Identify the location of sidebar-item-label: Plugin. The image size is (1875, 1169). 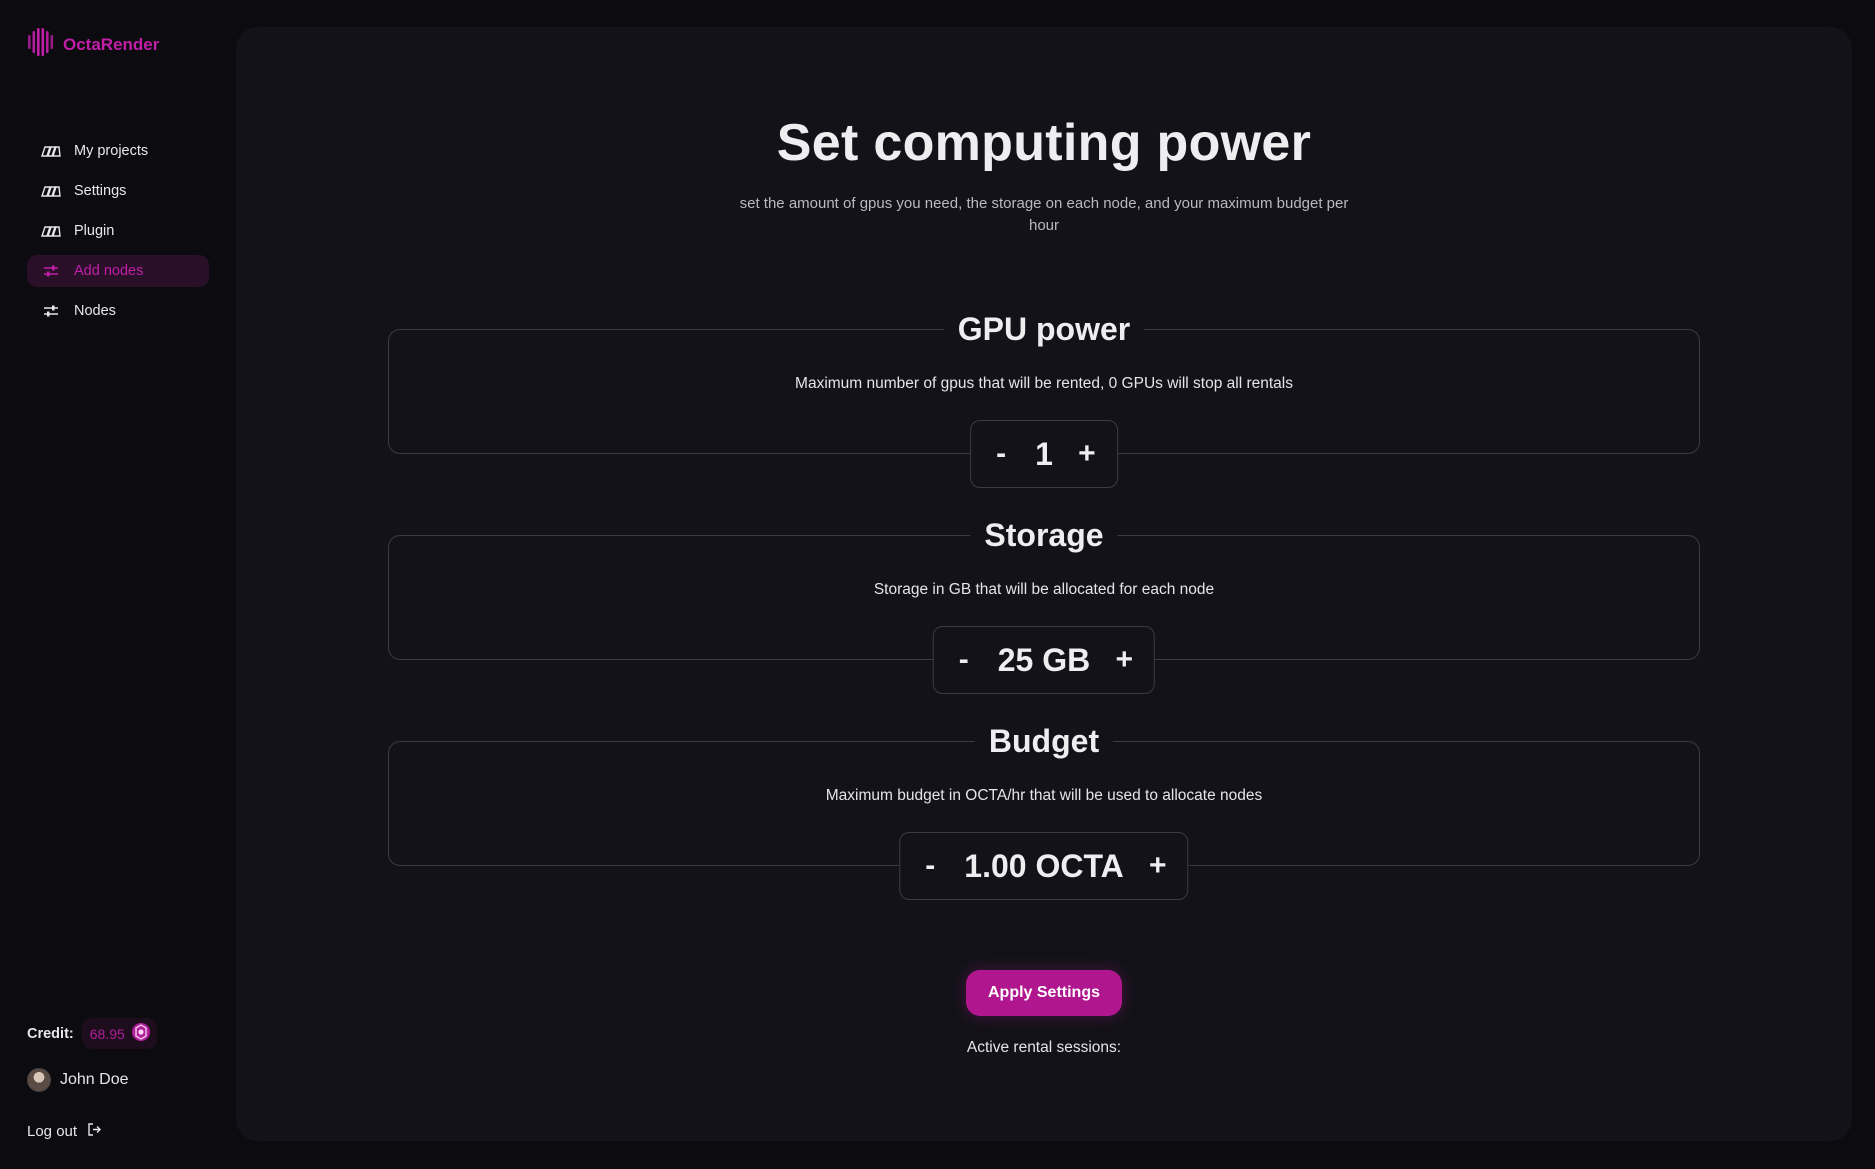
(94, 231).